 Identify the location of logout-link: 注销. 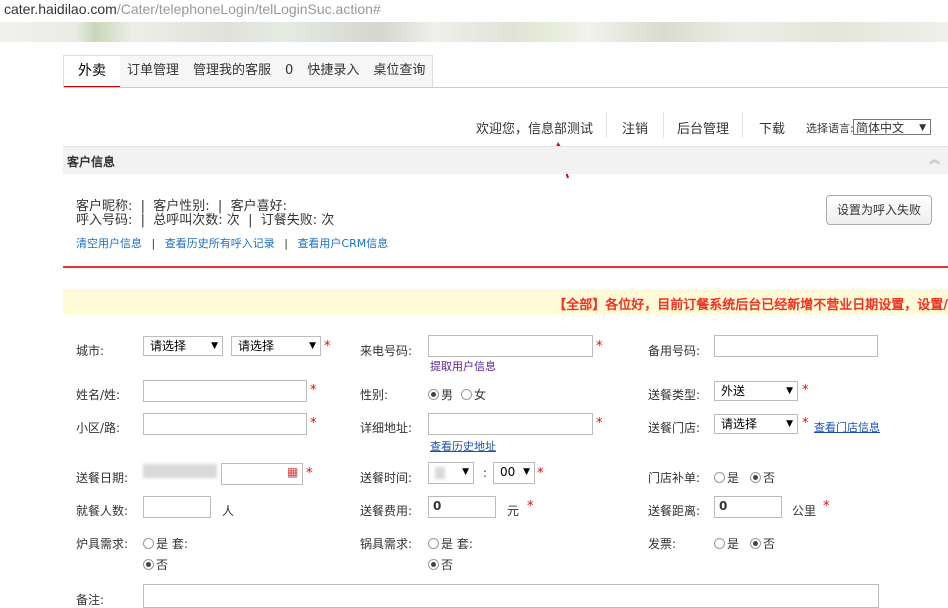
(635, 127).